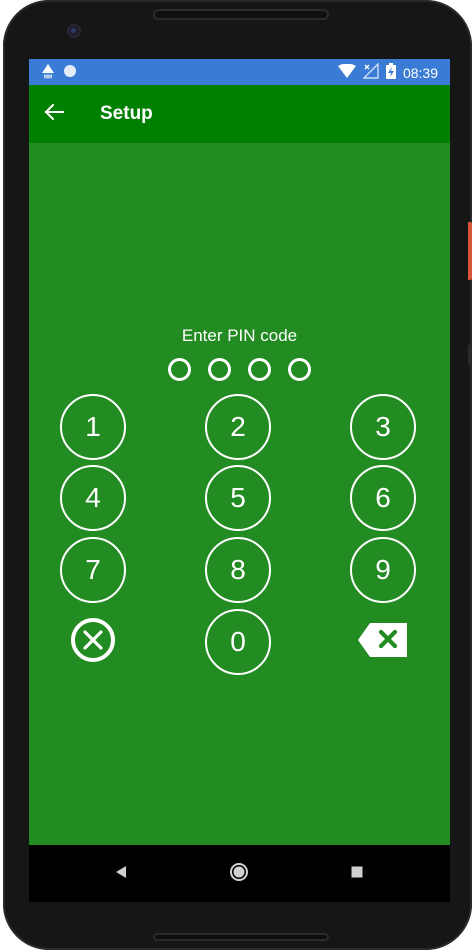  Describe the element at coordinates (93, 498) in the screenshot. I see `key-4: 4` at that location.